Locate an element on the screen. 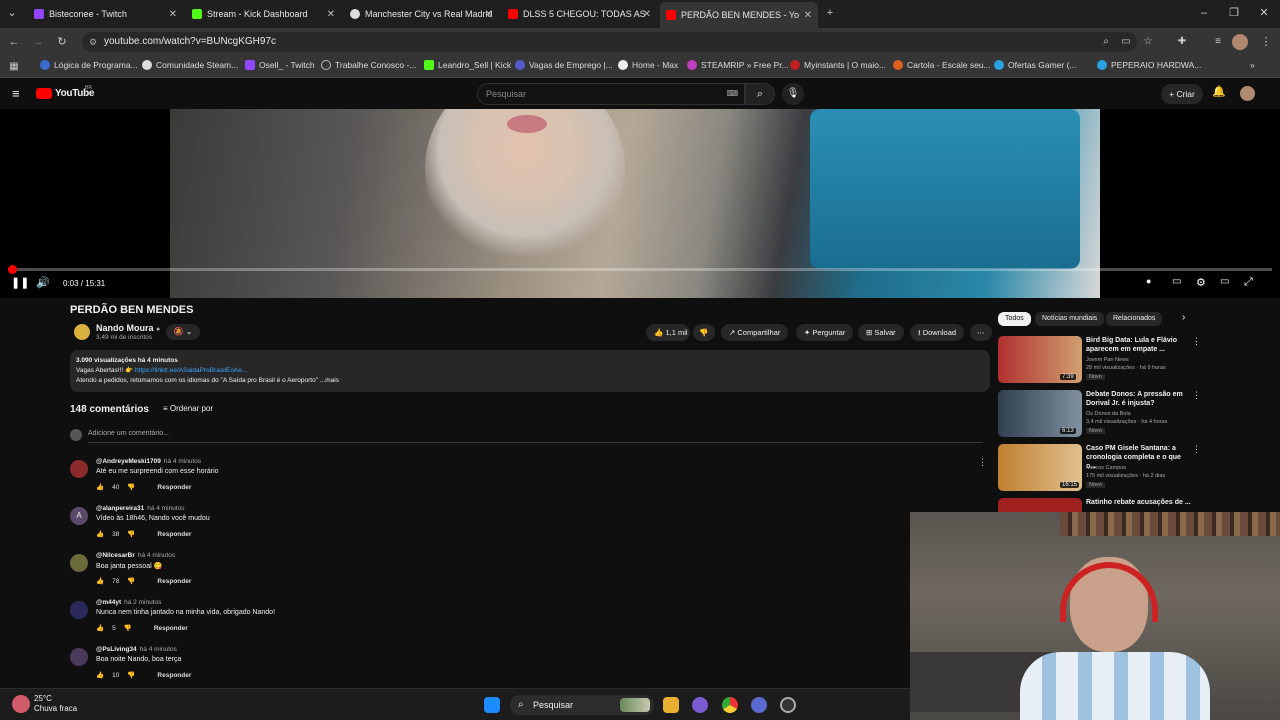  sort-button: ≡ Ordenar por is located at coordinates (188, 408).